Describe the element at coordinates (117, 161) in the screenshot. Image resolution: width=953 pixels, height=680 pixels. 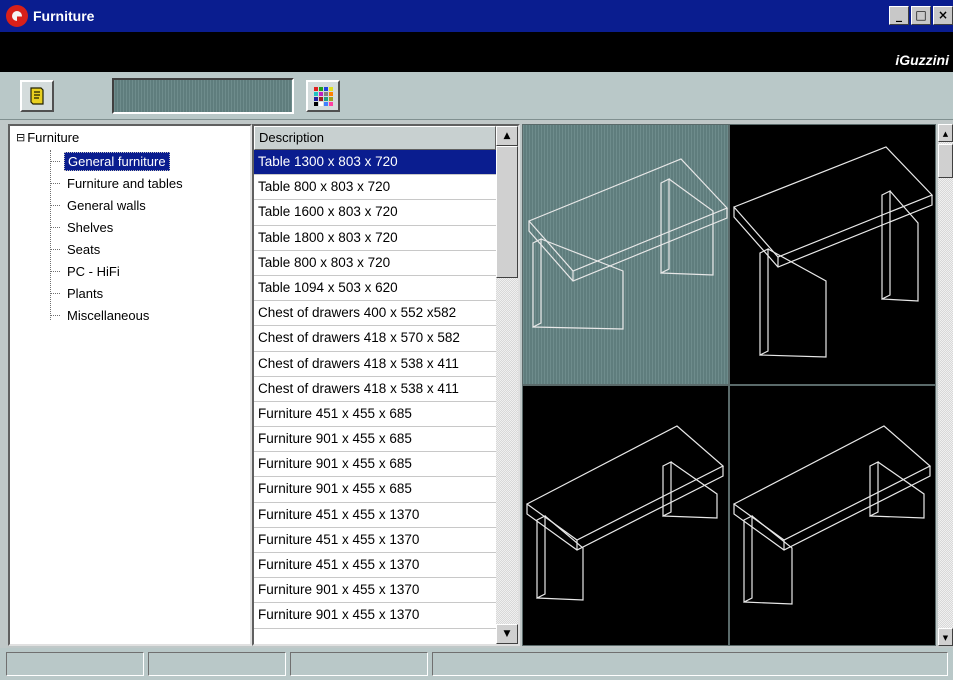
I see `tree-item-label: General furniture` at that location.